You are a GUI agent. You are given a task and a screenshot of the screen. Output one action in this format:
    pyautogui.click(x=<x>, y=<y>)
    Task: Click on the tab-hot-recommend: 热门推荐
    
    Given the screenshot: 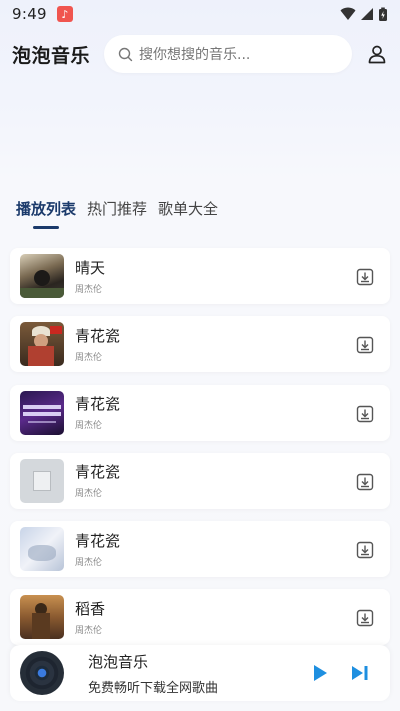 What is the action you would take?
    pyautogui.click(x=117, y=213)
    